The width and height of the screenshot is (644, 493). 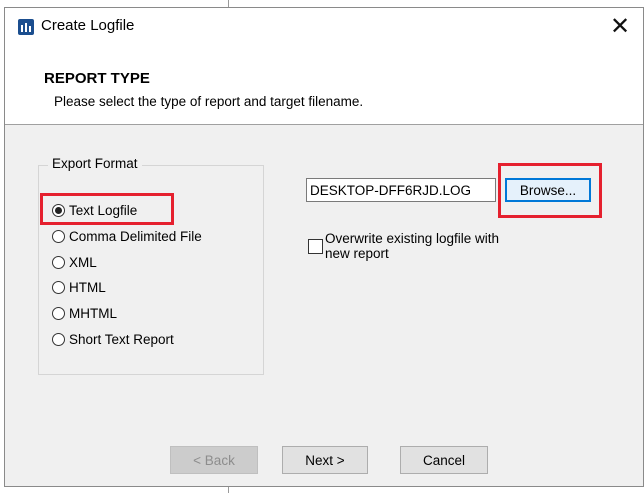 I want to click on overwrite-checkbox, so click(x=315, y=246).